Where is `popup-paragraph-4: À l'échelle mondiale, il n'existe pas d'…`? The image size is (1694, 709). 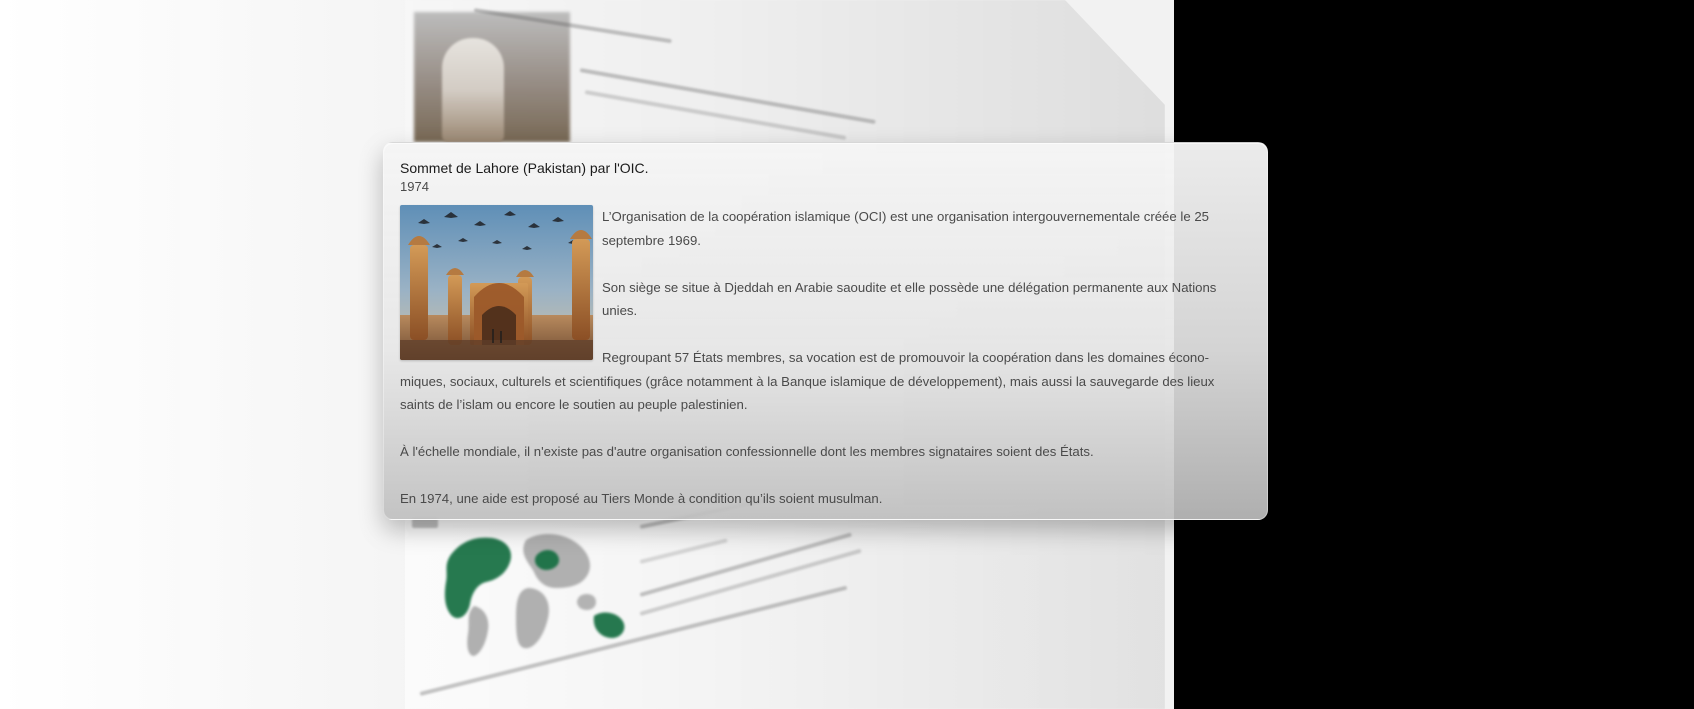
popup-paragraph-4: À l'échelle mondiale, il n'existe pas d'… is located at coordinates (747, 451).